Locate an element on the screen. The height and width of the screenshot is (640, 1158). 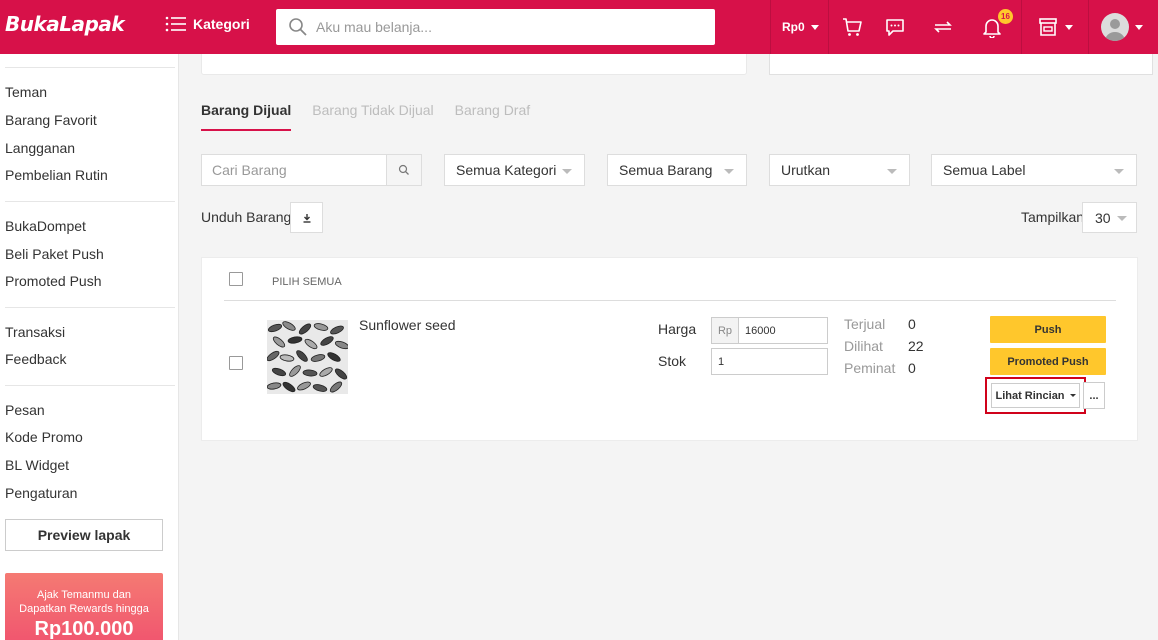
sidebar-item-bl-widget: BL Widget is located at coordinates (37, 465).